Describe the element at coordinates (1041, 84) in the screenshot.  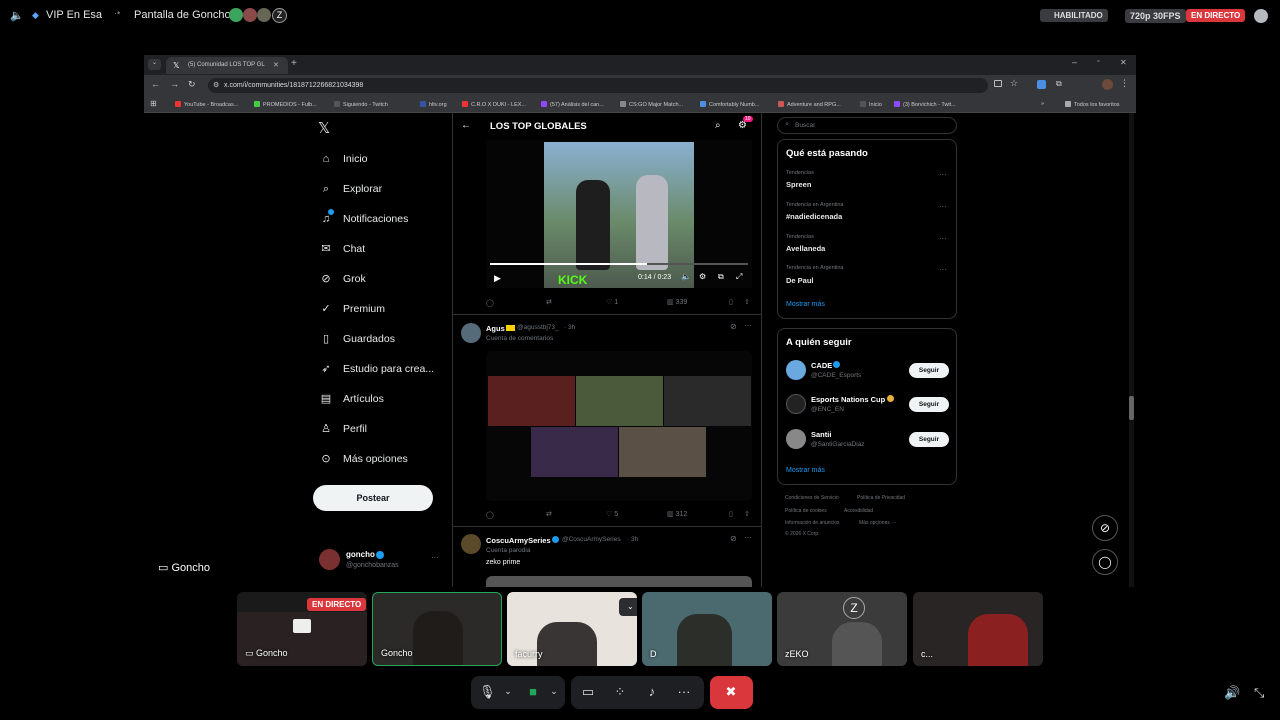
I see `extension-icon` at that location.